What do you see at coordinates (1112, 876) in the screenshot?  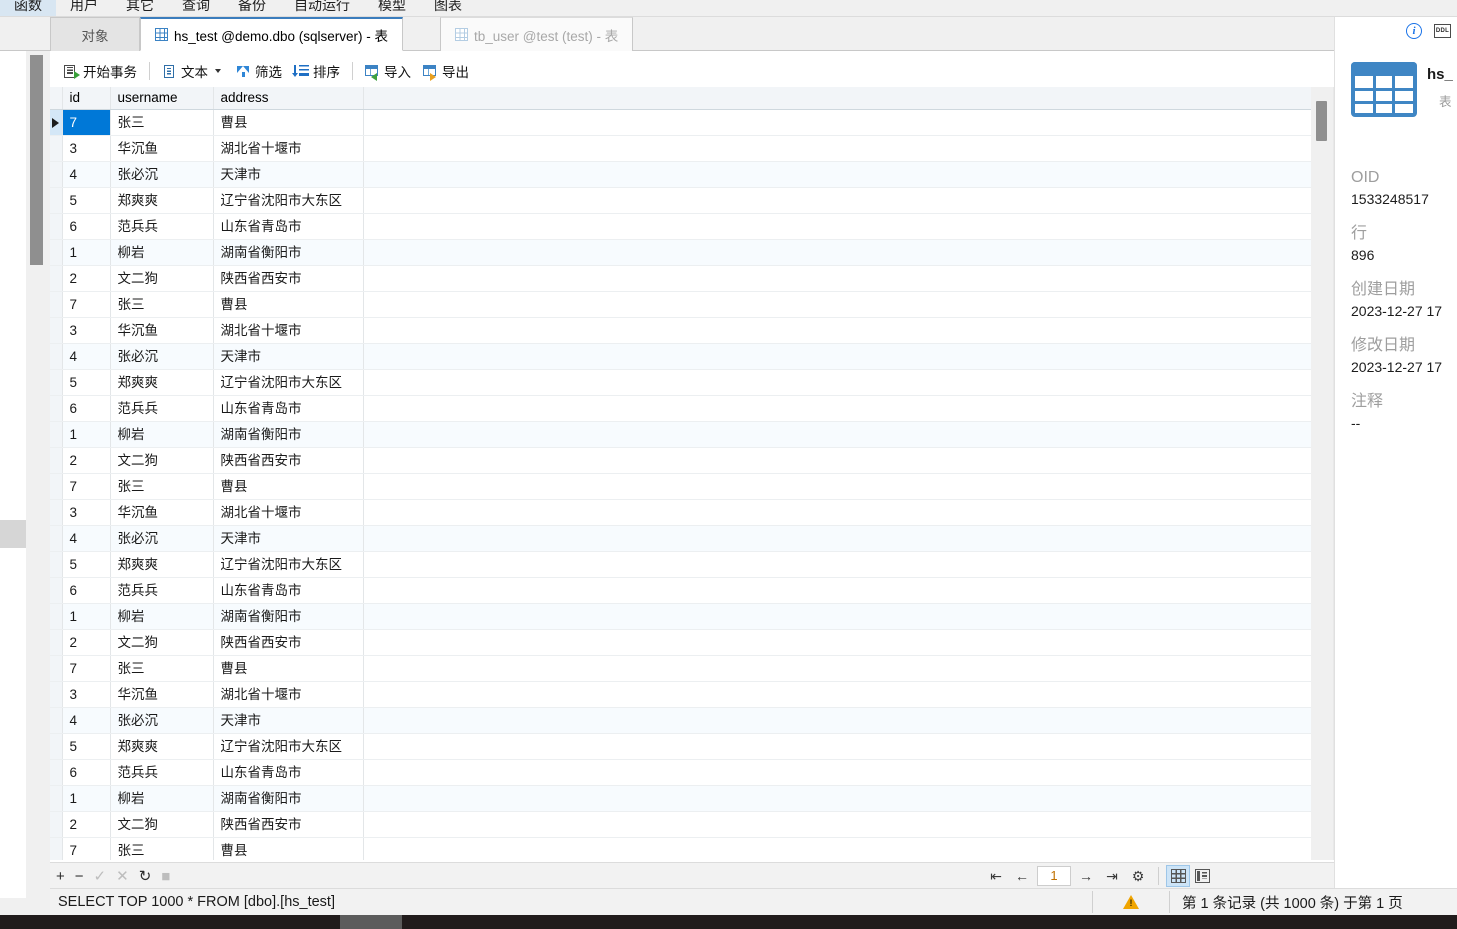 I see `last-page-button: ⇥` at bounding box center [1112, 876].